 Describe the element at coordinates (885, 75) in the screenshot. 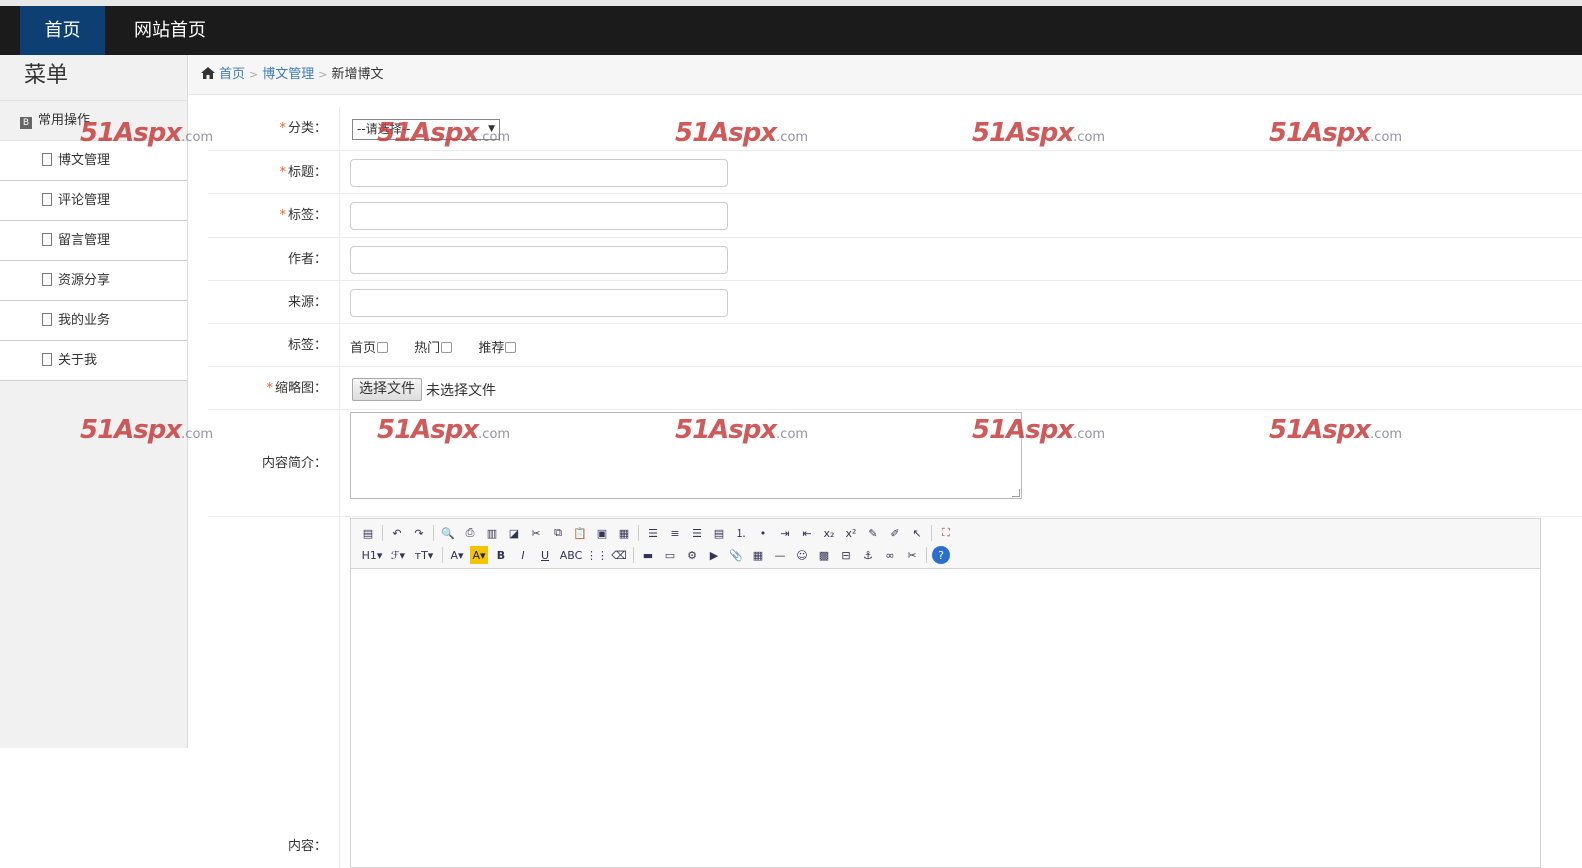

I see `breadcrumb: 首页 > 博文管理 > 新增博文` at that location.